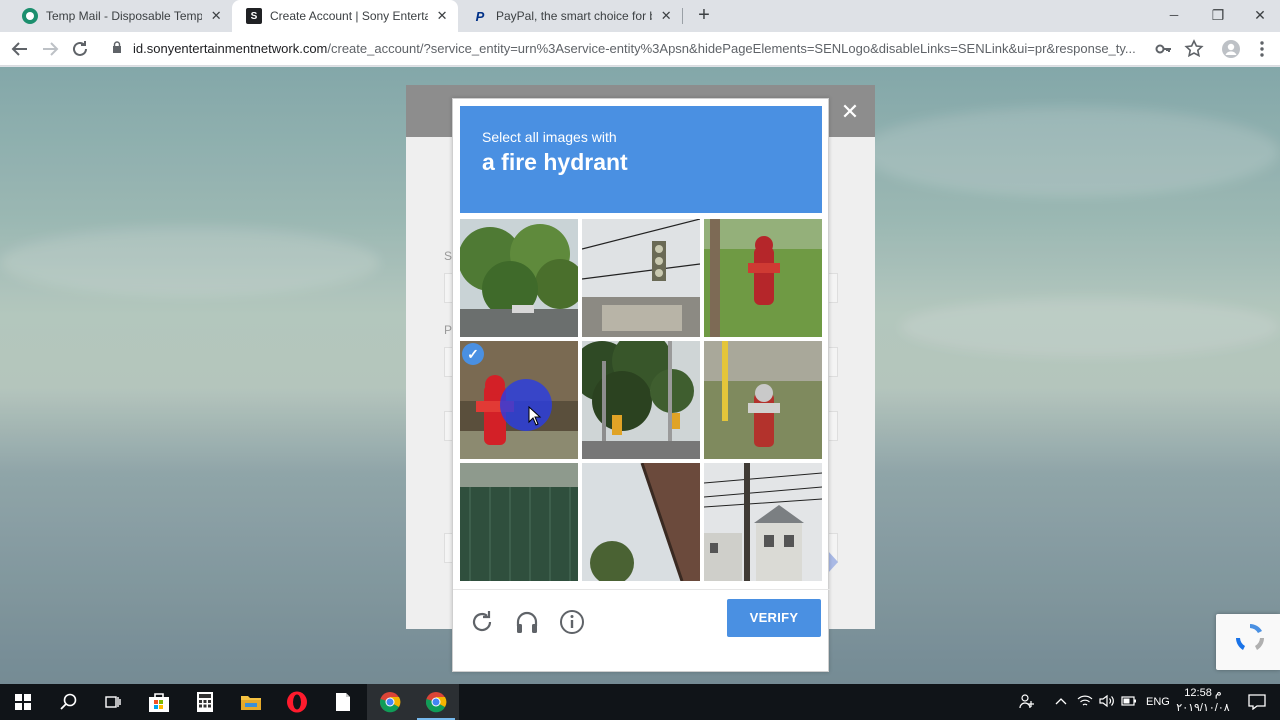 The height and width of the screenshot is (720, 1280). I want to click on store-icon, so click(159, 702).